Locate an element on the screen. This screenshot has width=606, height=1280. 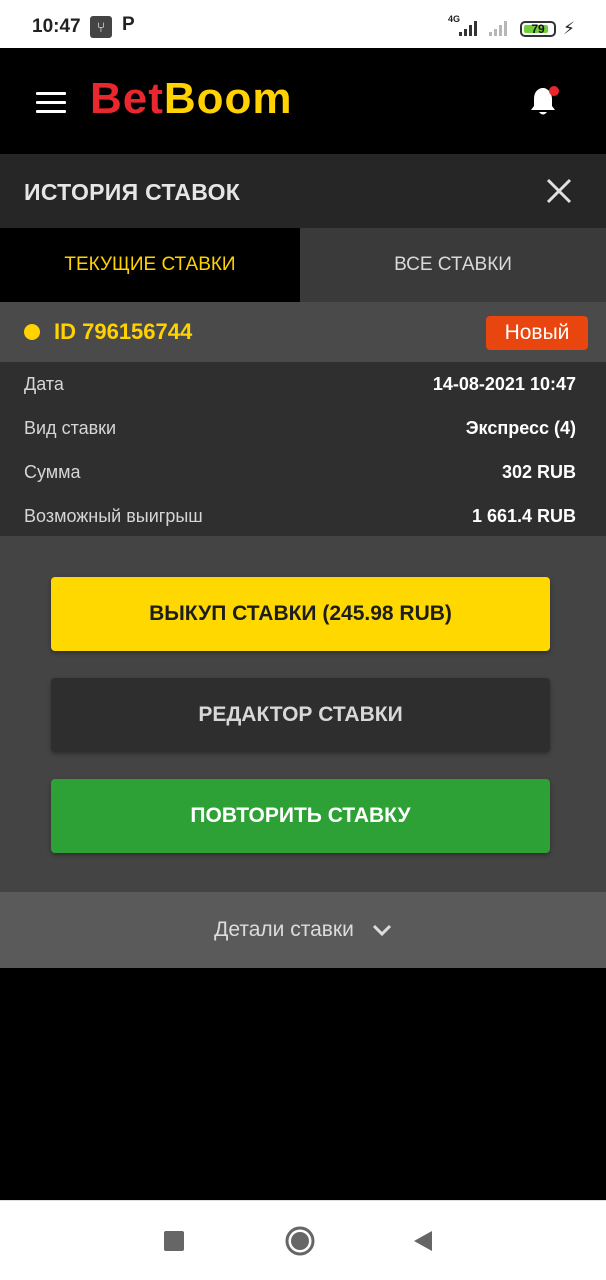
battery-level: 79 is located at coordinates (538, 29).